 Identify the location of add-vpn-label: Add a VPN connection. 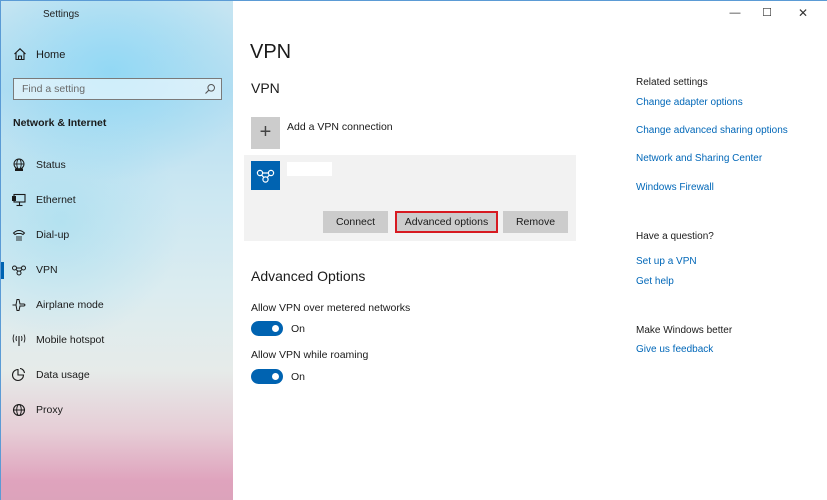
(340, 127).